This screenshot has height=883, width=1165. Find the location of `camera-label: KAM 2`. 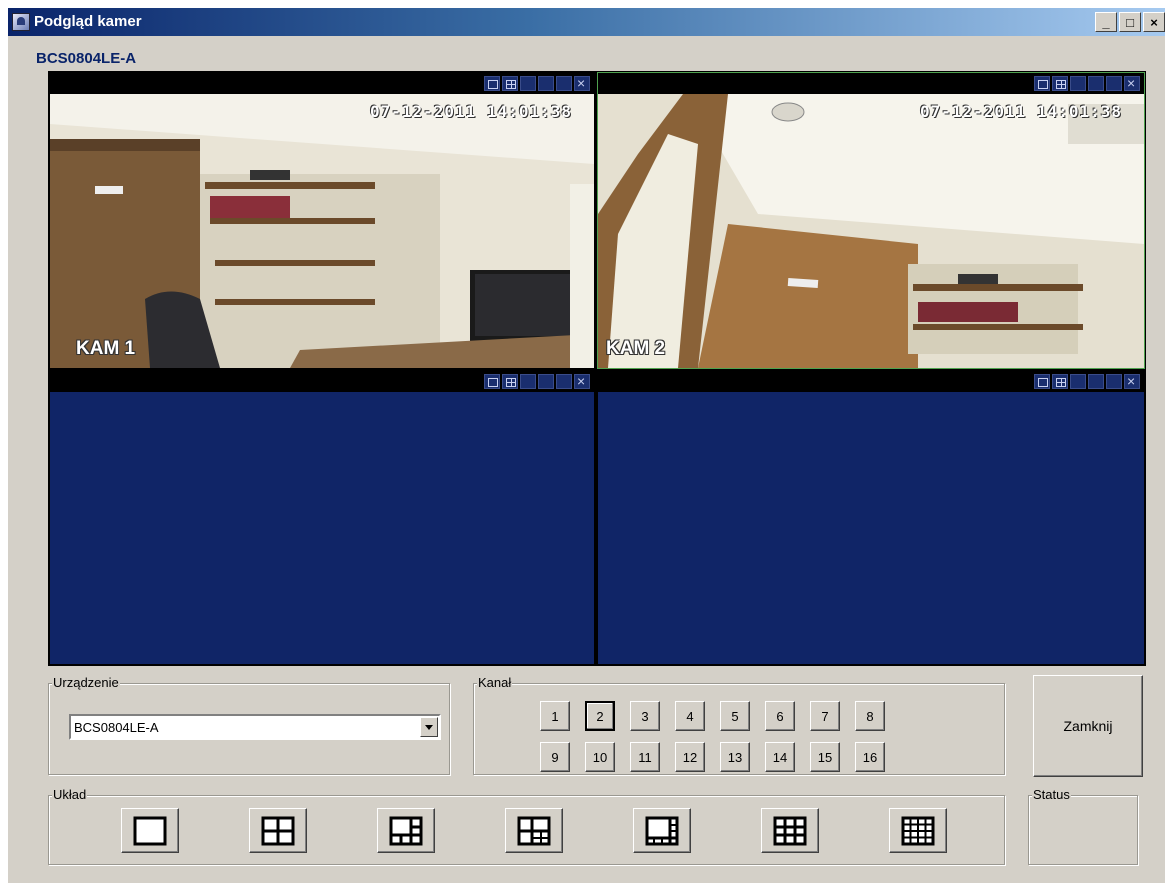

camera-label: KAM 2 is located at coordinates (636, 348).